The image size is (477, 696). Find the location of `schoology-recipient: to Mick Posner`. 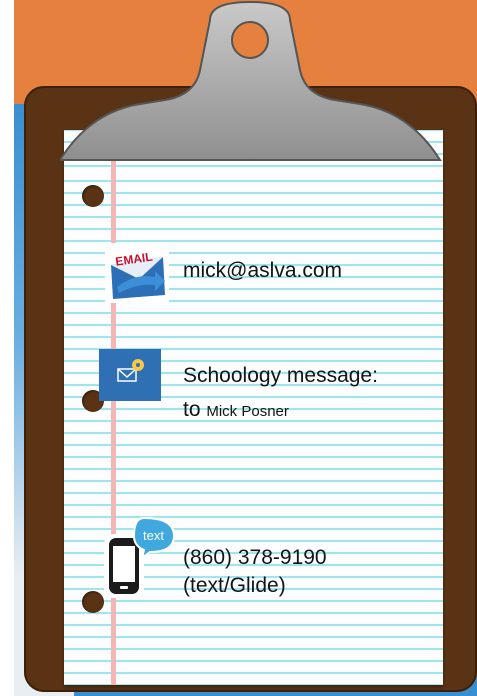

schoology-recipient: to Mick Posner is located at coordinates (236, 410).